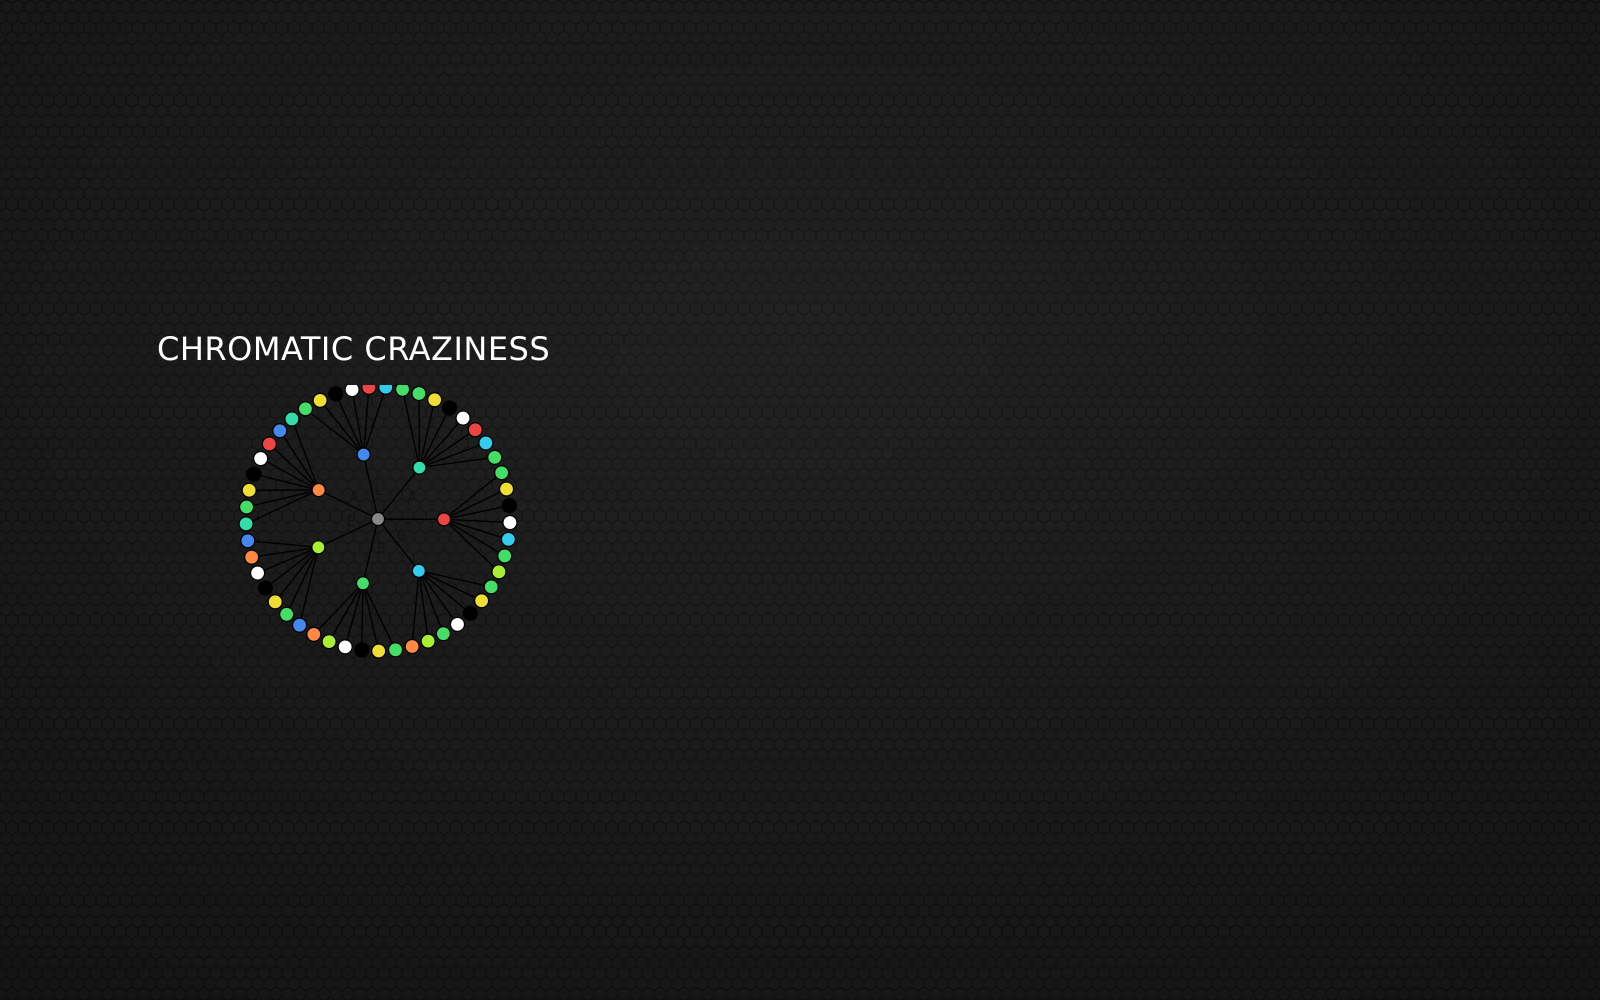 The image size is (1600, 1000). Describe the element at coordinates (363, 454) in the screenshot. I see `hub-node-blue` at that location.